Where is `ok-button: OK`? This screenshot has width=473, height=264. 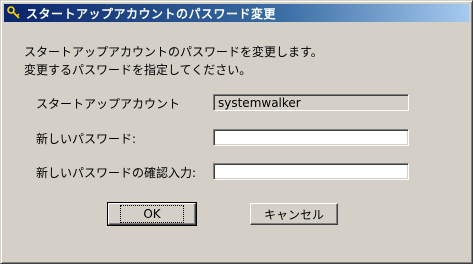
ok-button: OK is located at coordinates (152, 214).